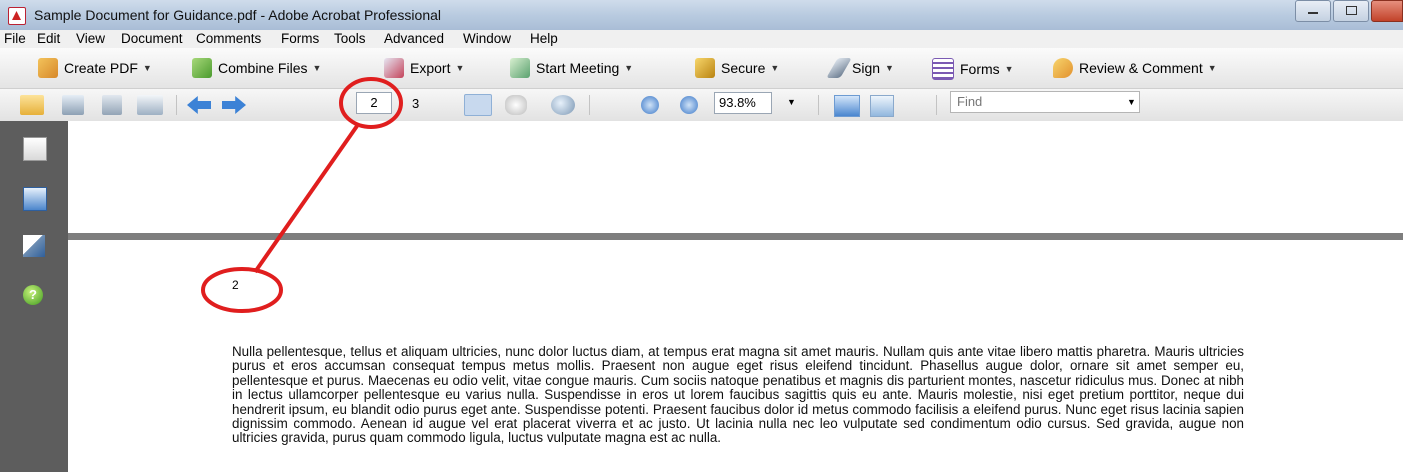 This screenshot has width=1403, height=472. What do you see at coordinates (73, 105) in the screenshot?
I see `print-icon` at bounding box center [73, 105].